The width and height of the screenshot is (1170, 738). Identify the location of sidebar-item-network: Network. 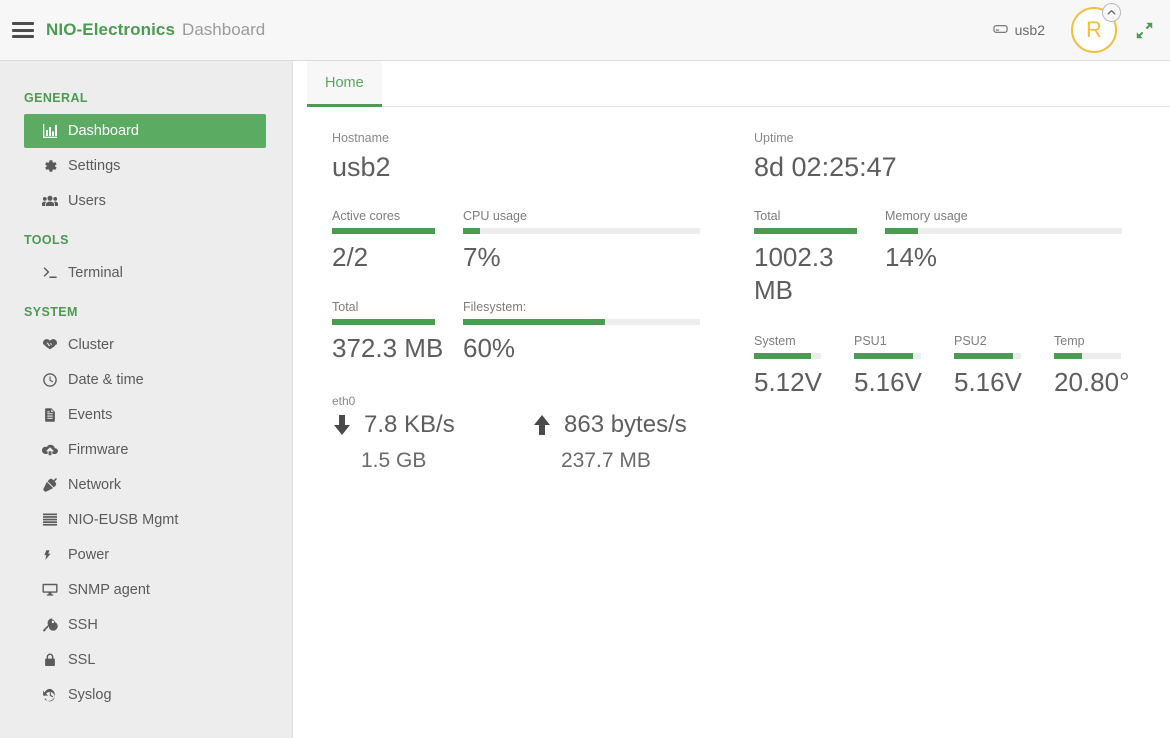
(145, 485).